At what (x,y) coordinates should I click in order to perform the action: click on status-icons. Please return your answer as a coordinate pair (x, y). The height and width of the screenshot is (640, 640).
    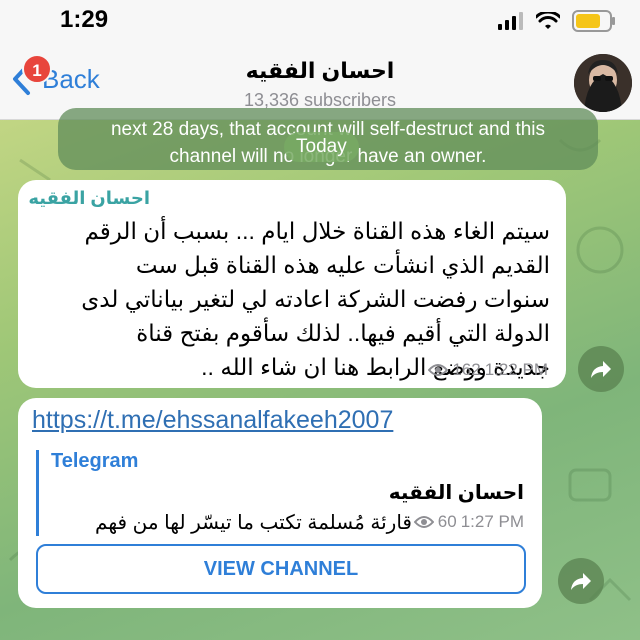
    Looking at the image, I should click on (557, 21).